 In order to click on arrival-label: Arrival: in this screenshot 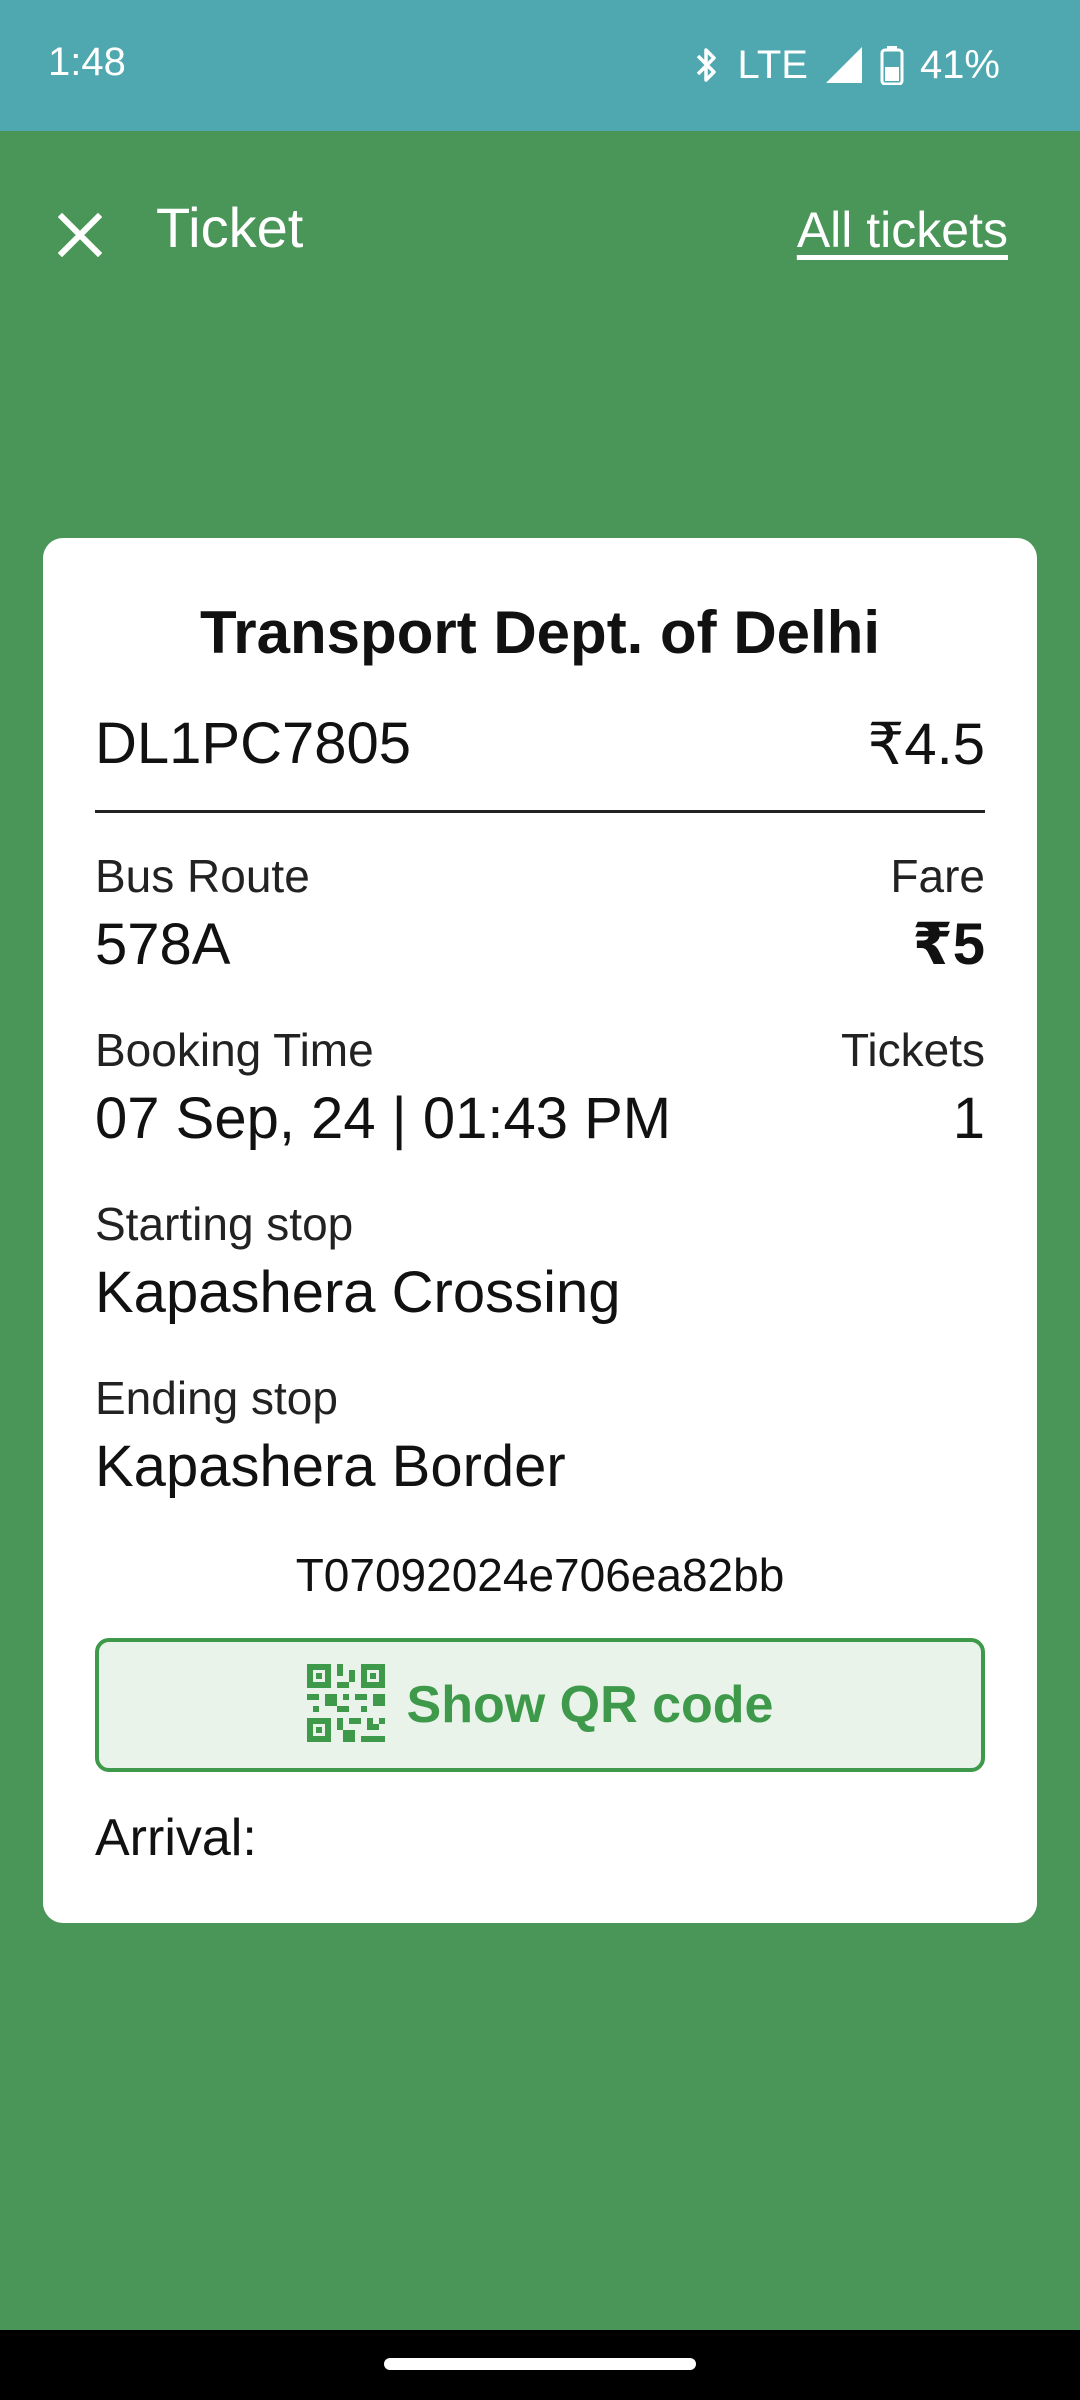, I will do `click(176, 1838)`.